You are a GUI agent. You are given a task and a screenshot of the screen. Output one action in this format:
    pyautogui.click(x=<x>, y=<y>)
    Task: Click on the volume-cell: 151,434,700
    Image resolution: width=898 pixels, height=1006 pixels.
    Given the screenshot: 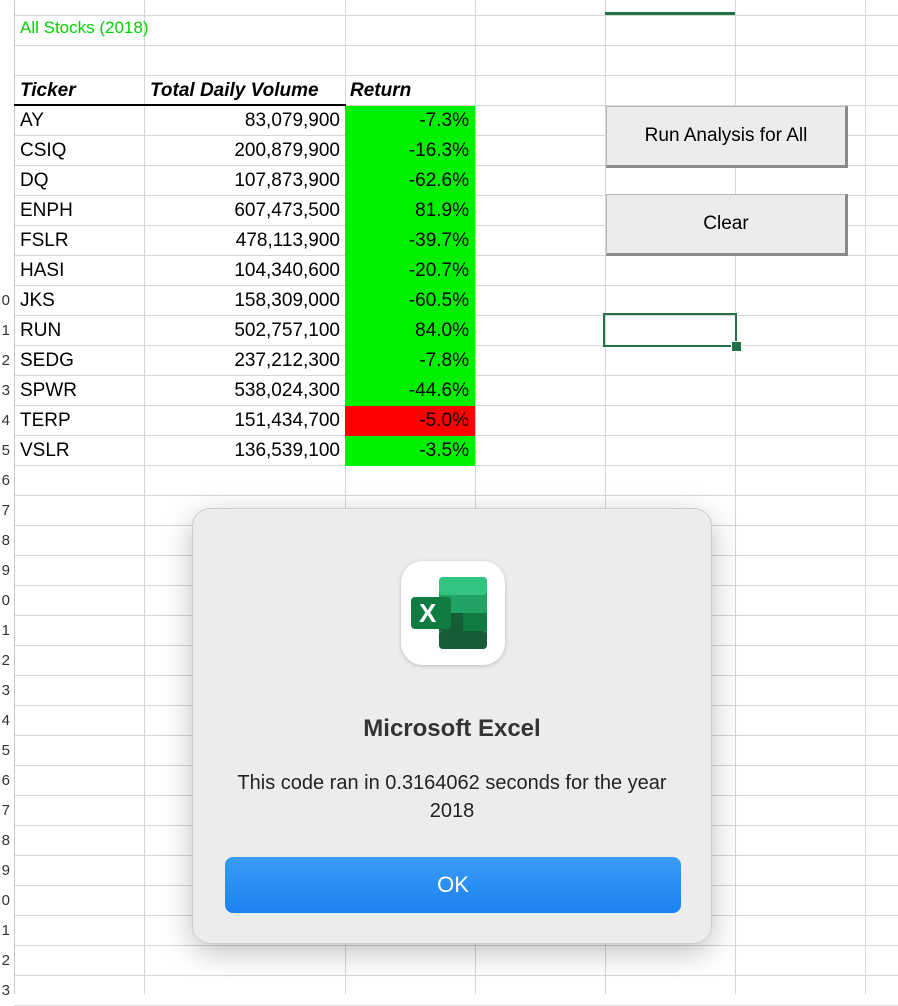 What is the action you would take?
    pyautogui.click(x=244, y=421)
    